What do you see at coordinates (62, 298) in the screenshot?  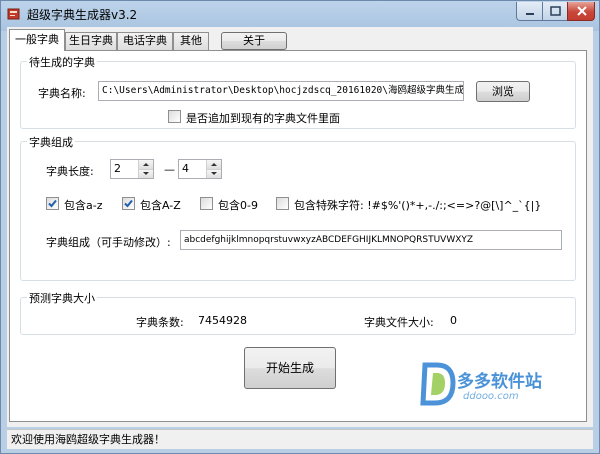 I see `predict-group-title: 预测字典大小` at bounding box center [62, 298].